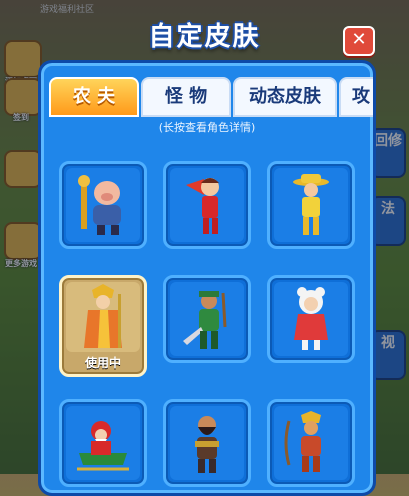 The height and width of the screenshot is (496, 409). What do you see at coordinates (94, 97) in the screenshot?
I see `tab-farmer: 农 夫` at bounding box center [94, 97].